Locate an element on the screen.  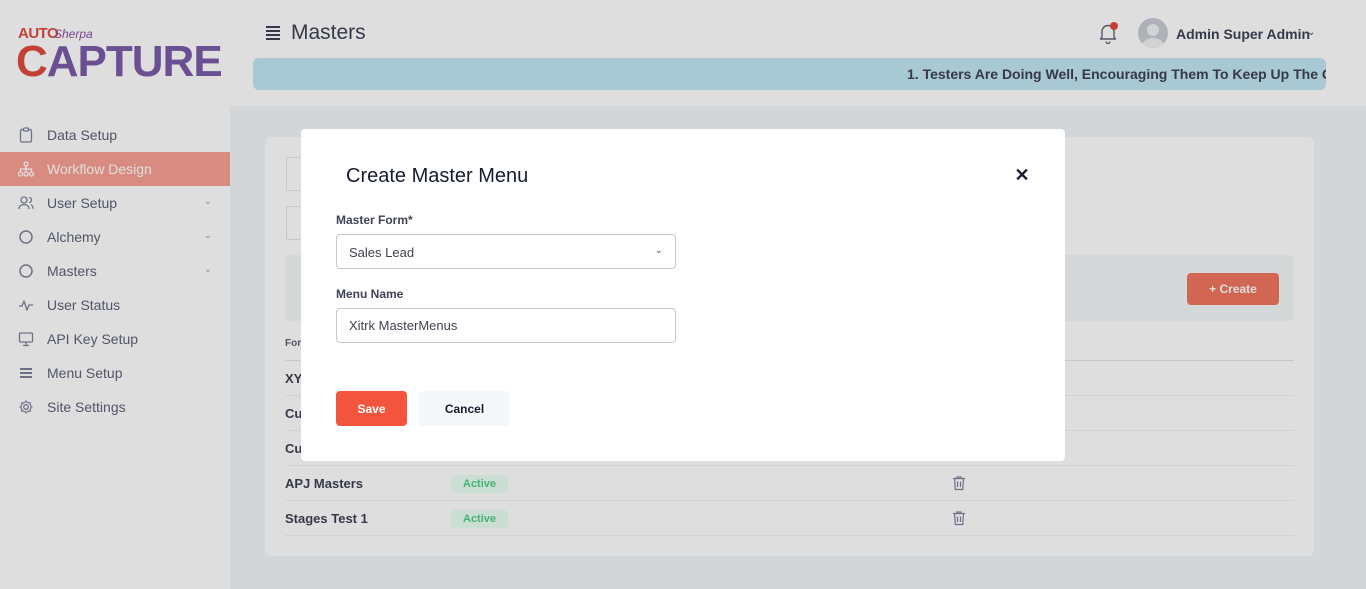
modal-title: Create Master Menu is located at coordinates (437, 176).